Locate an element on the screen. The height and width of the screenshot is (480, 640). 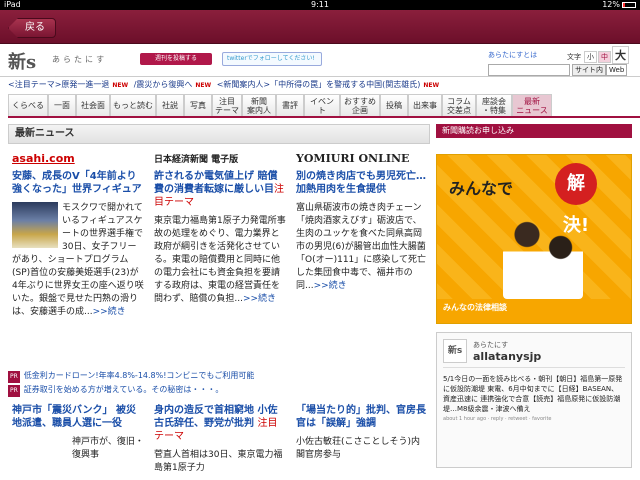
font-size-medium: 中 is located at coordinates (604, 57).